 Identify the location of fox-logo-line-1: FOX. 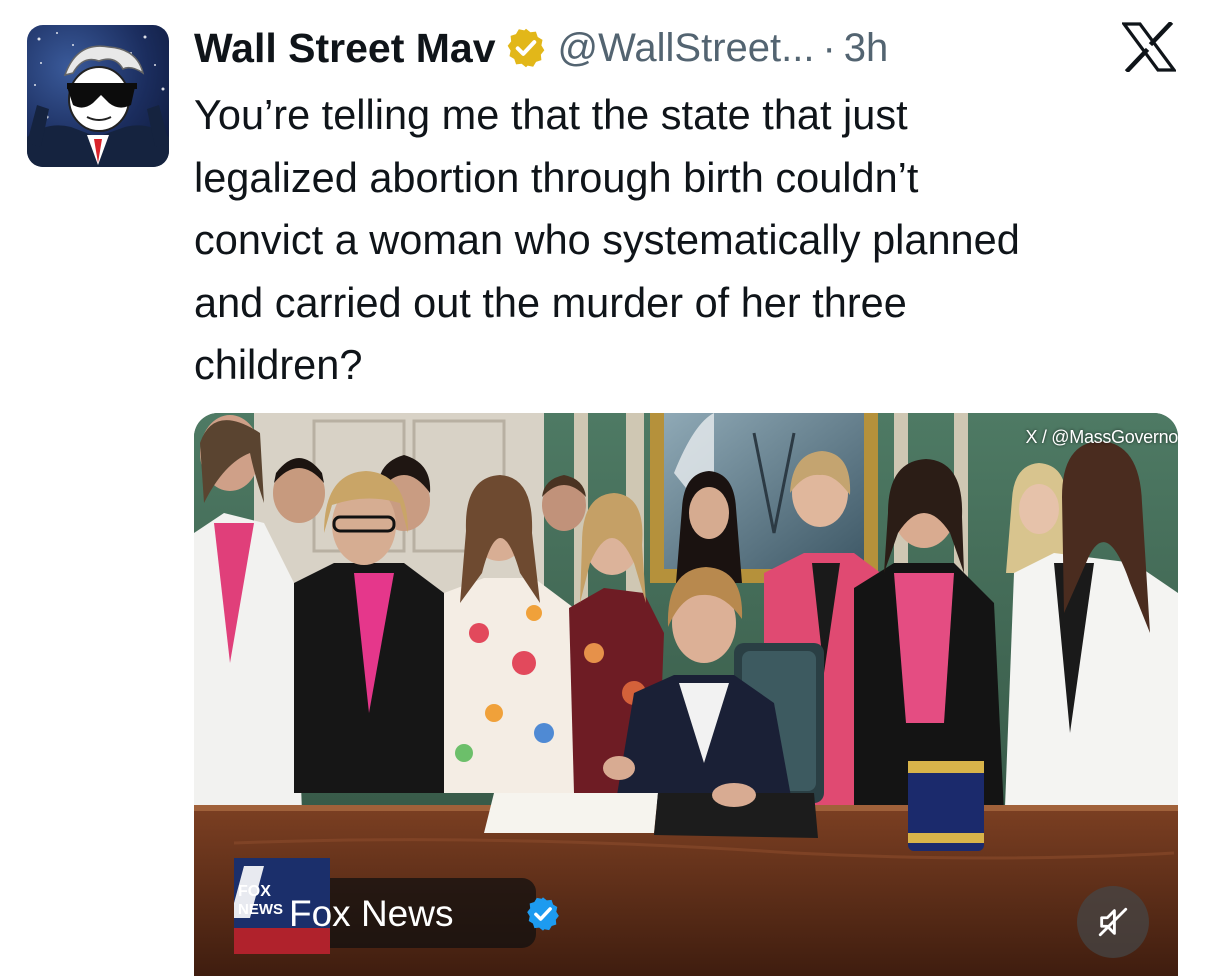
(254, 891).